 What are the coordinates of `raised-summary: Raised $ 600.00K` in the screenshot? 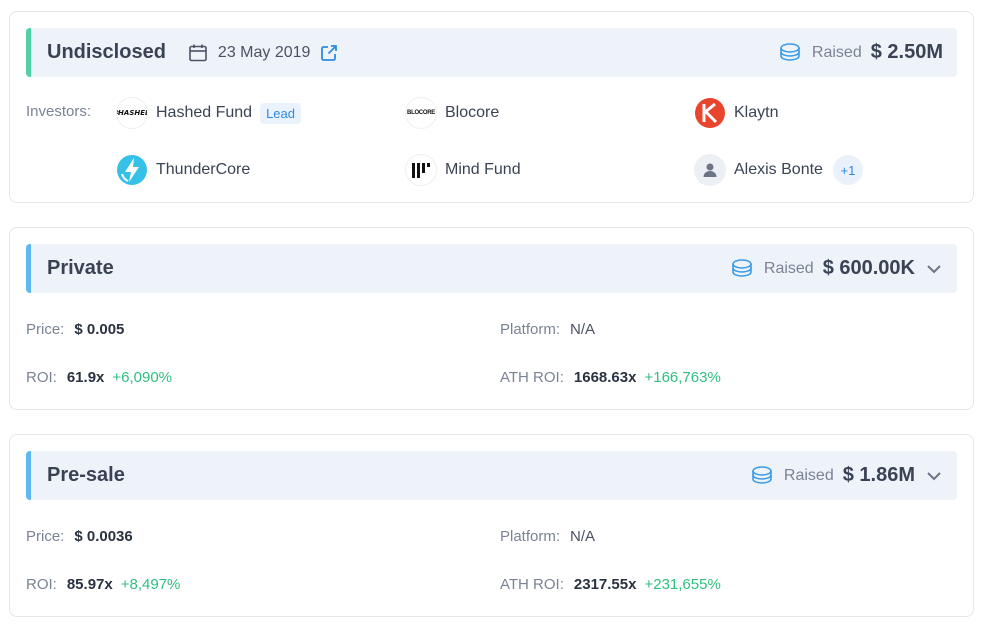 It's located at (836, 268).